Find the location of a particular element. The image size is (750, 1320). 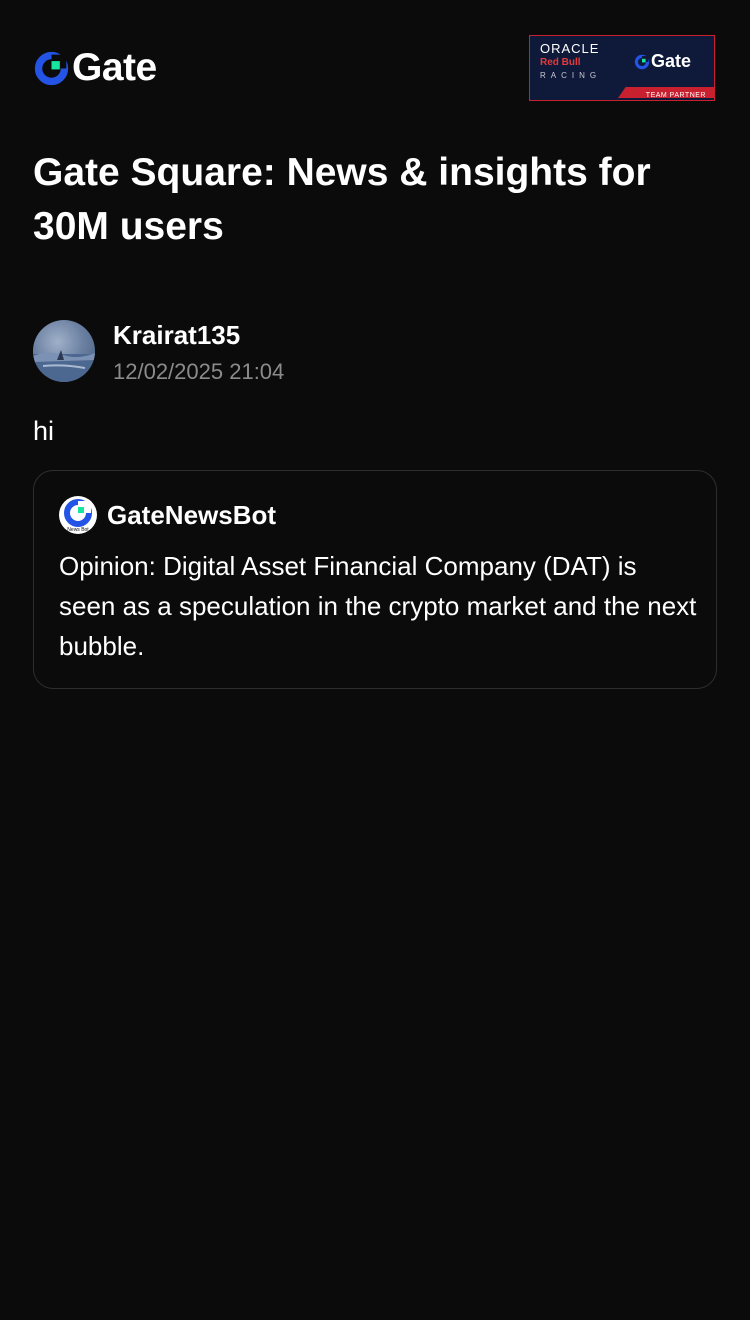

oracle-wordmark: ORACLE is located at coordinates (570, 48).